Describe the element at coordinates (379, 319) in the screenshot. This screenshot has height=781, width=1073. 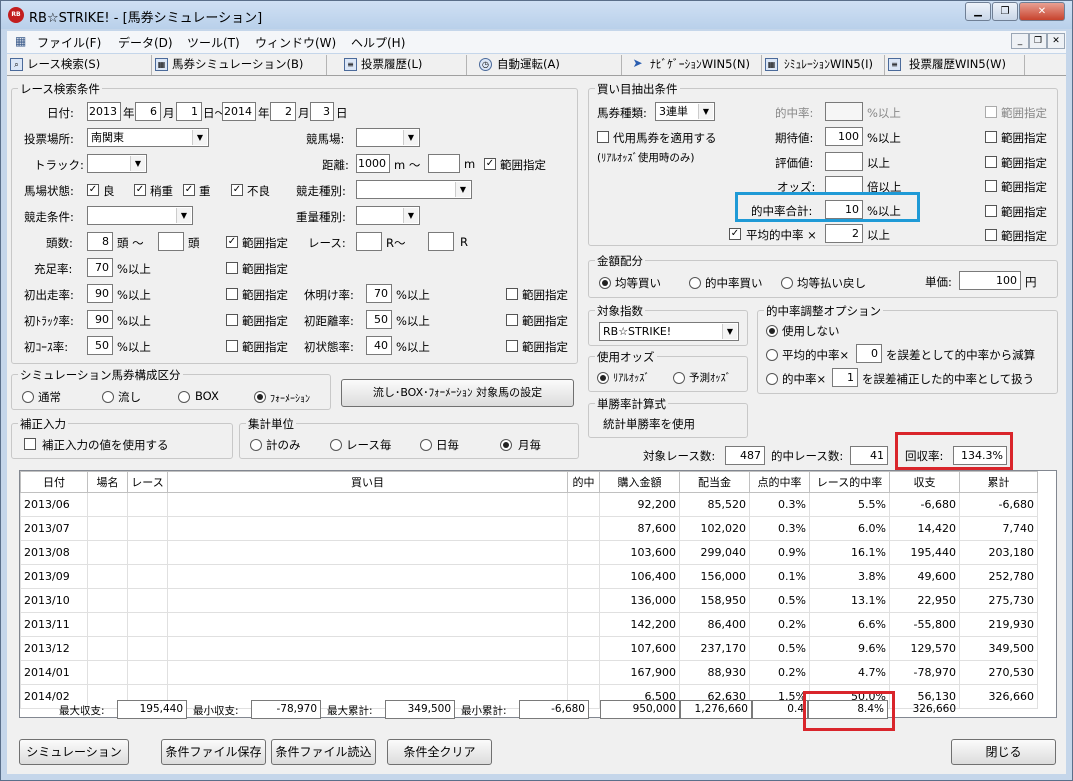
I see `first-dist-input: 50` at that location.